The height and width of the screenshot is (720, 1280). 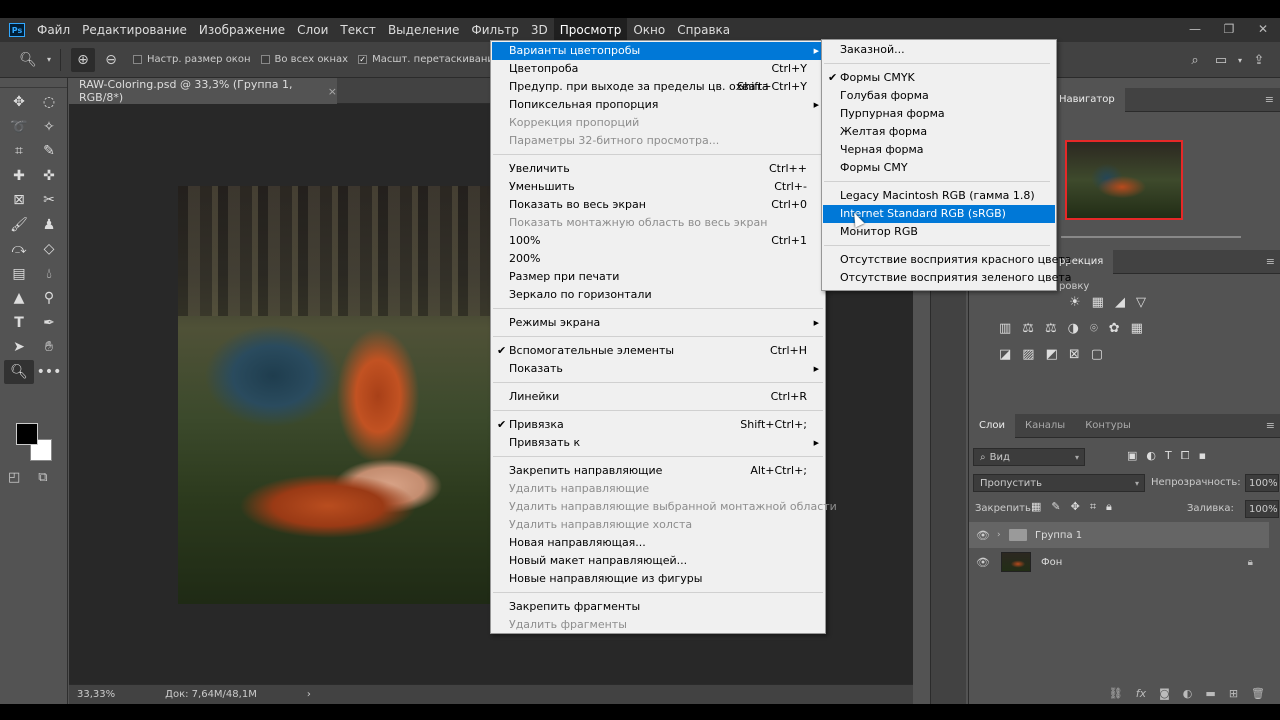 What do you see at coordinates (658, 69) in the screenshot?
I see `menu-item-proof-colors: Цветопроба Ctrl+Y` at bounding box center [658, 69].